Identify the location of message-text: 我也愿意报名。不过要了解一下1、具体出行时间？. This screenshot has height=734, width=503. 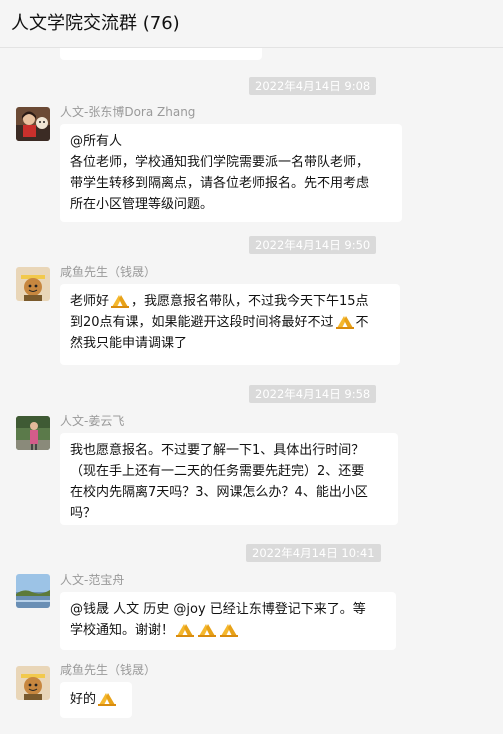
(217, 450).